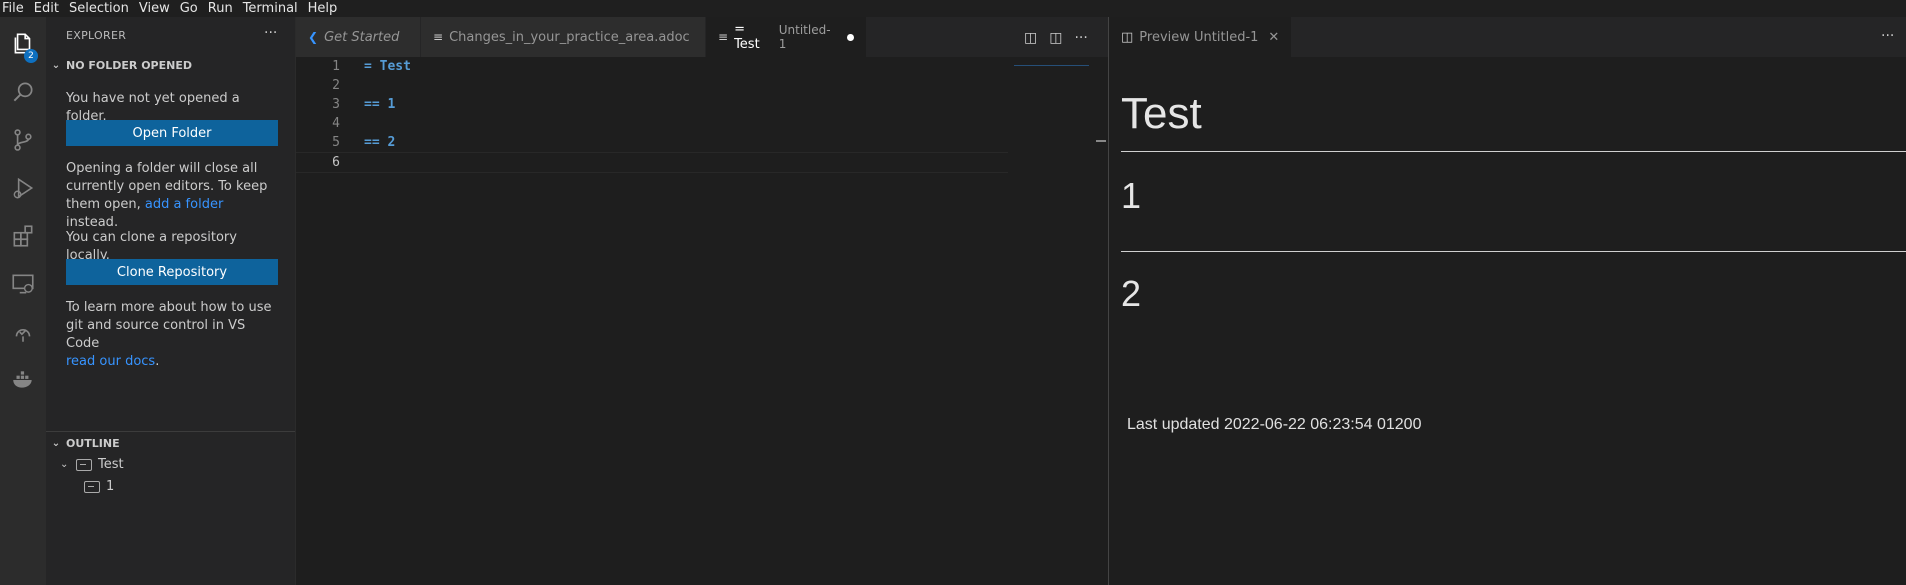 The image size is (1906, 585). I want to click on extensions-icon, so click(23, 236).